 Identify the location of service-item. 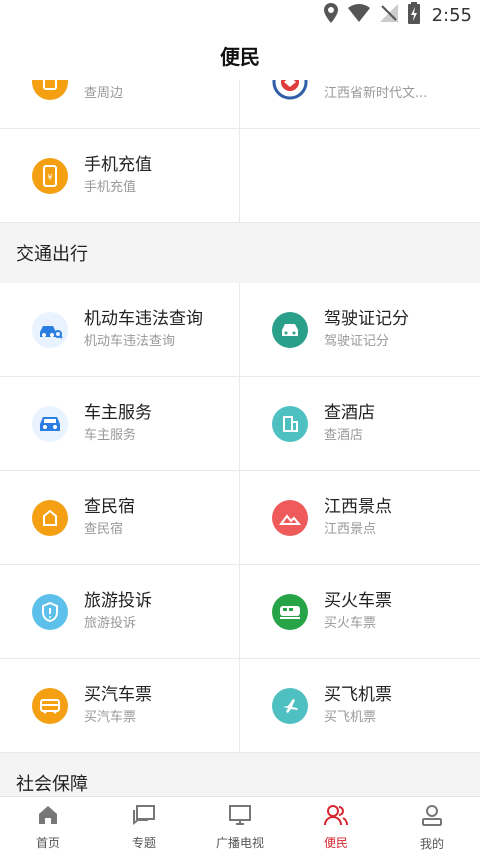
(360, 176).